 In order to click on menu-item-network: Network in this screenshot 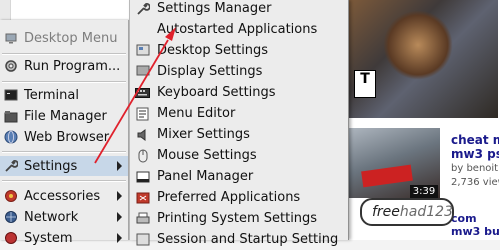, I will do `click(64, 217)`.